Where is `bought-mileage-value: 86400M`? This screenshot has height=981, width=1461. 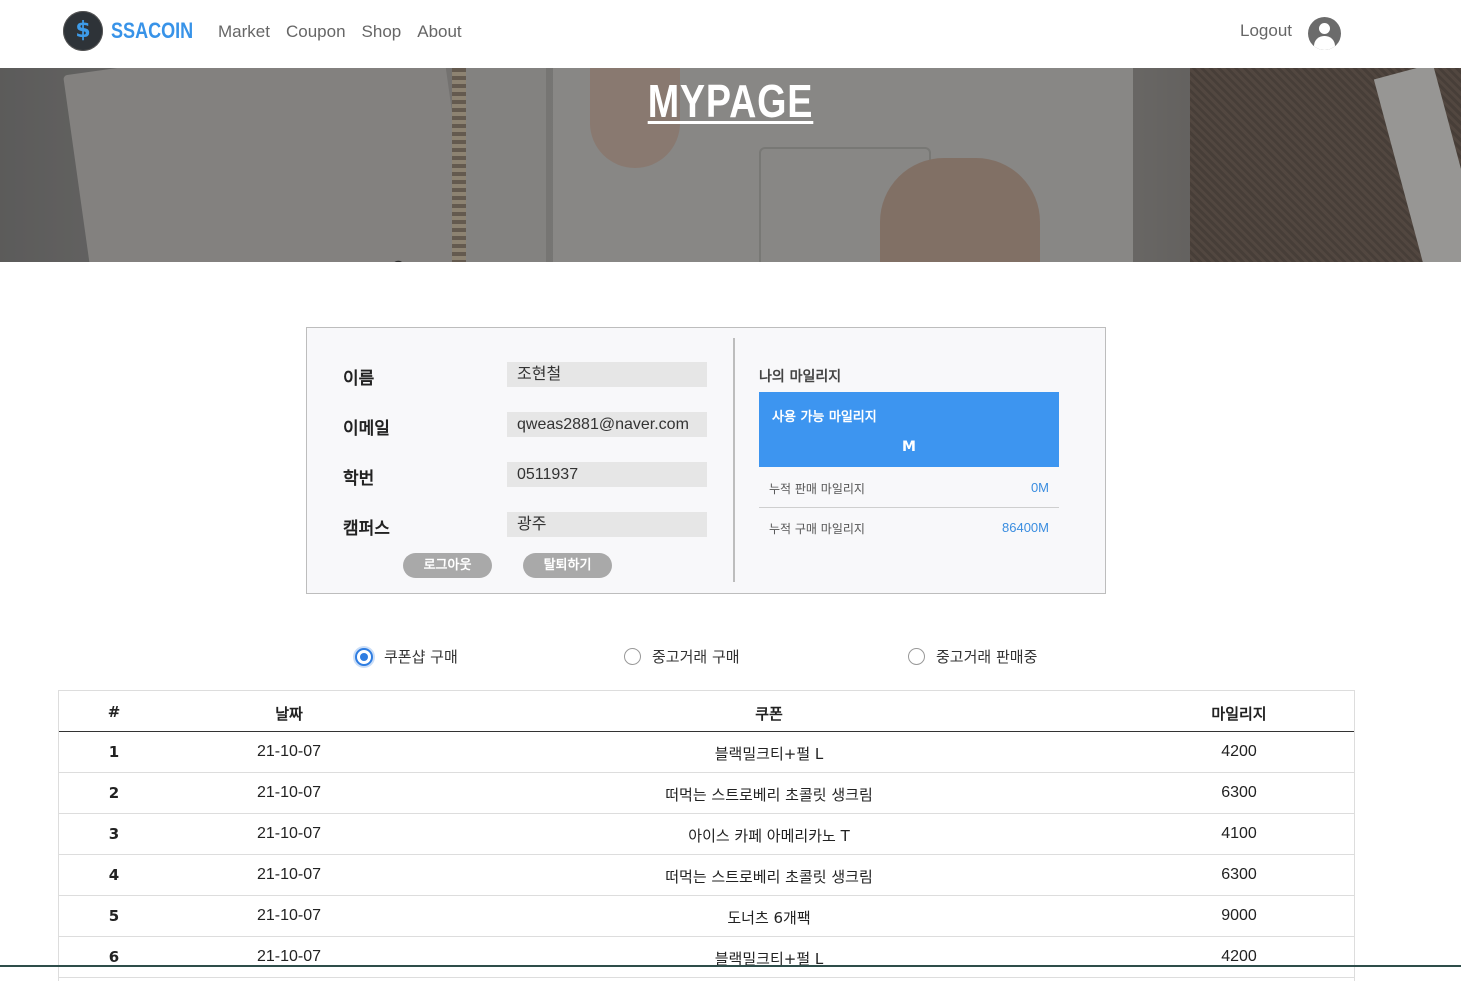 bought-mileage-value: 86400M is located at coordinates (1025, 527).